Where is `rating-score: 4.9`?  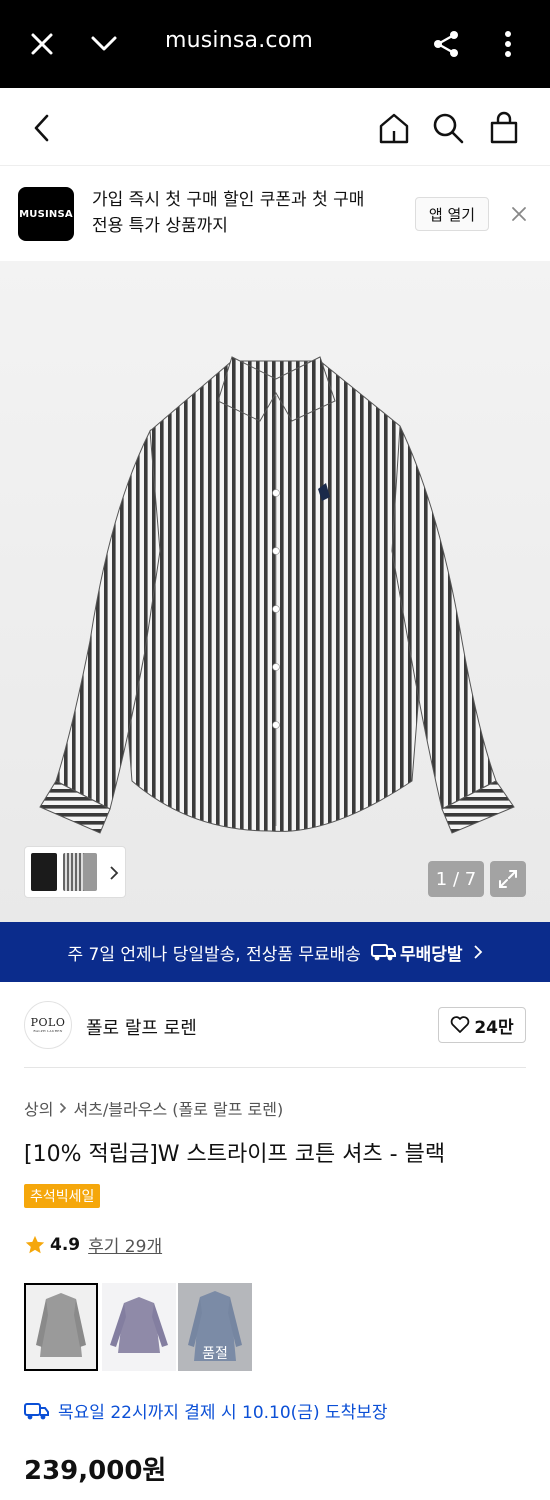 rating-score: 4.9 is located at coordinates (65, 1244).